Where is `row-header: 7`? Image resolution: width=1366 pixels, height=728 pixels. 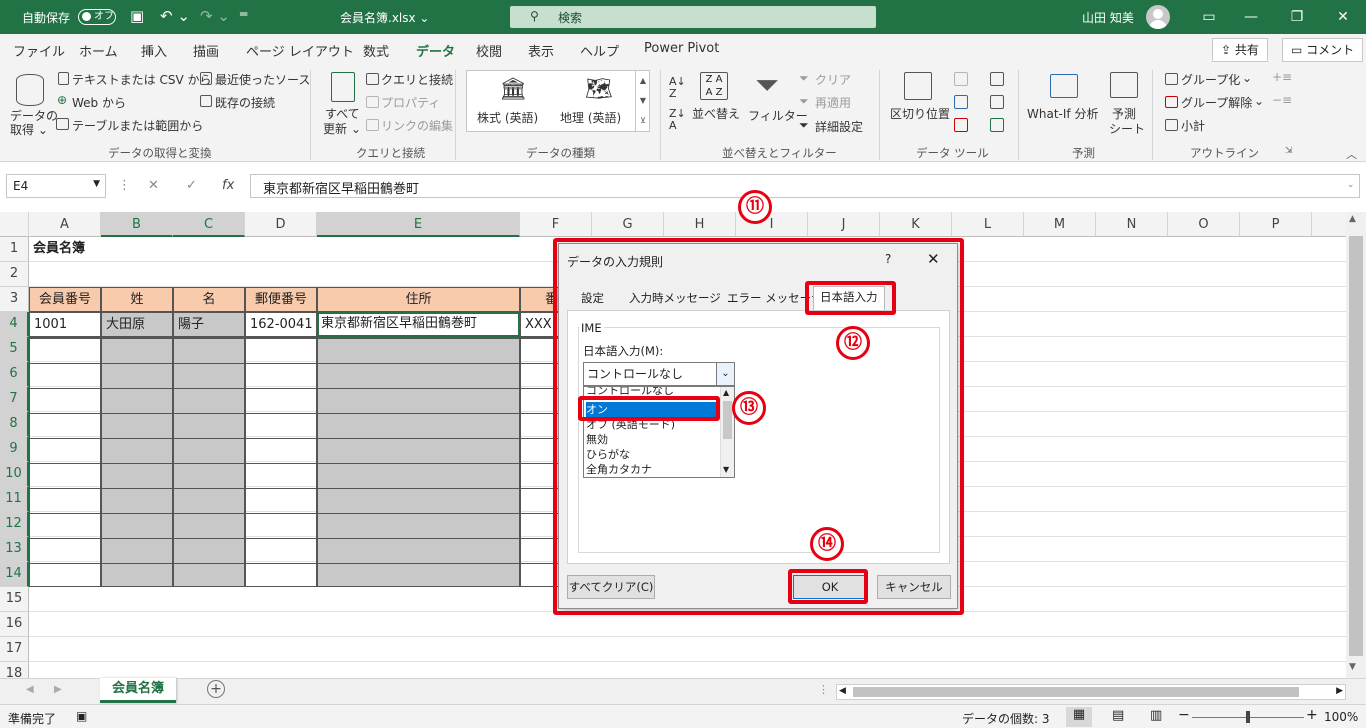
row-header: 7 is located at coordinates (14, 399).